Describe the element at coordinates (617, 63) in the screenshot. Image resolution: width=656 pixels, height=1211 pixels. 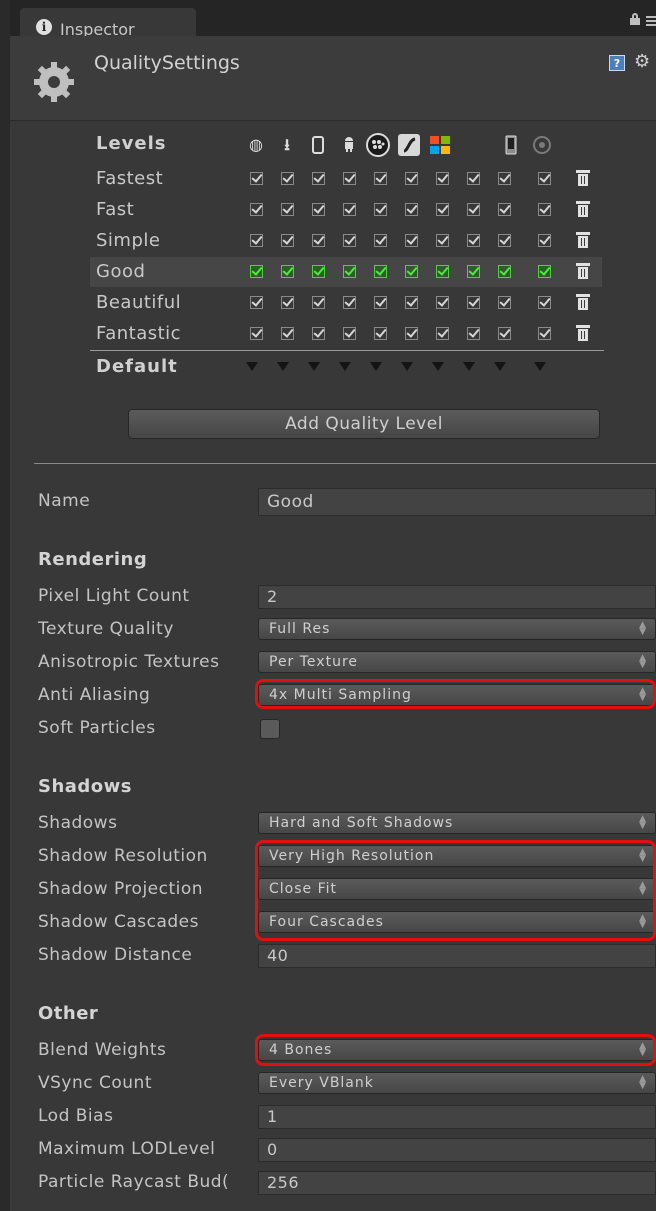
I see `help-icon: ?` at that location.